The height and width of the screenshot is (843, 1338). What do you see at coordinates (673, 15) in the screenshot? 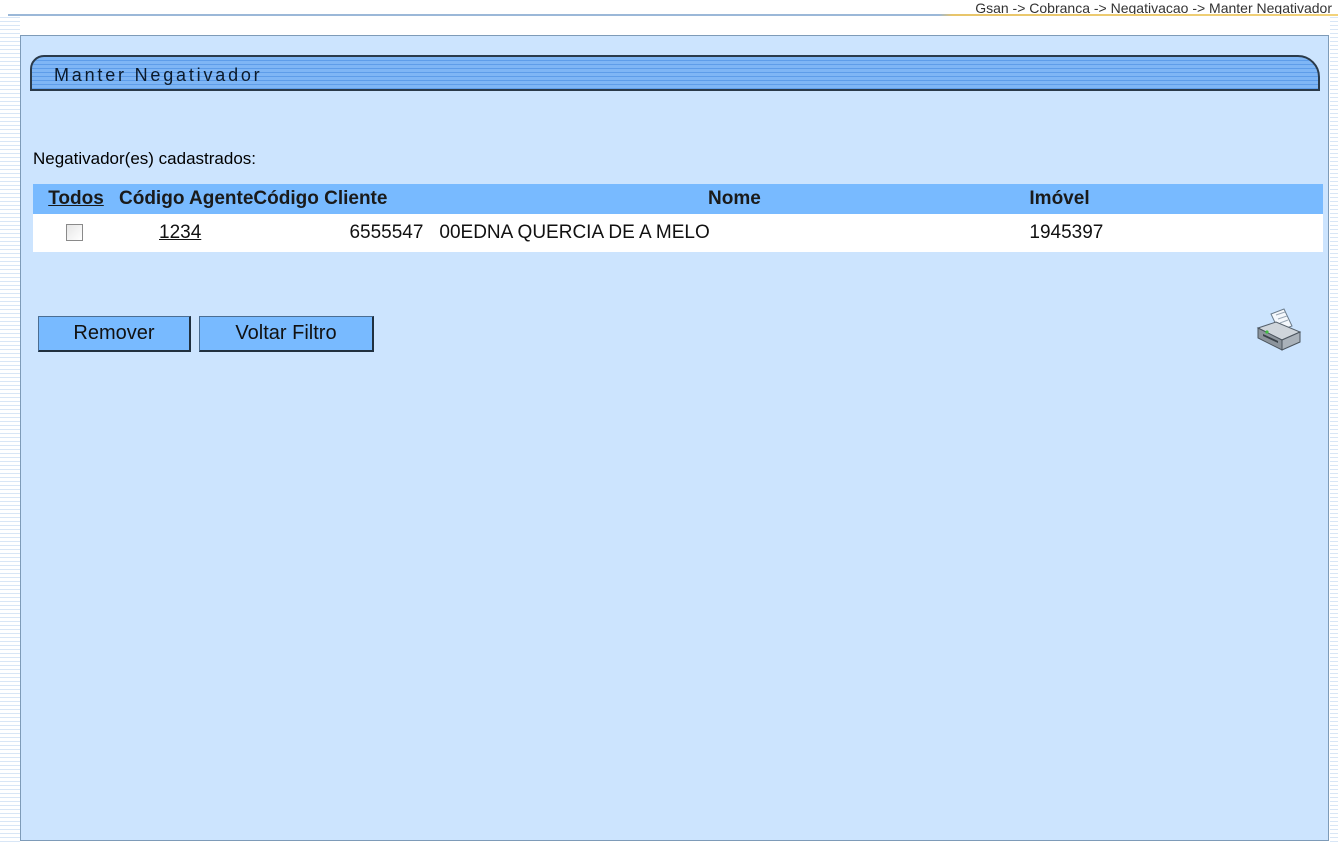
I see `breadcrumb-divider` at bounding box center [673, 15].